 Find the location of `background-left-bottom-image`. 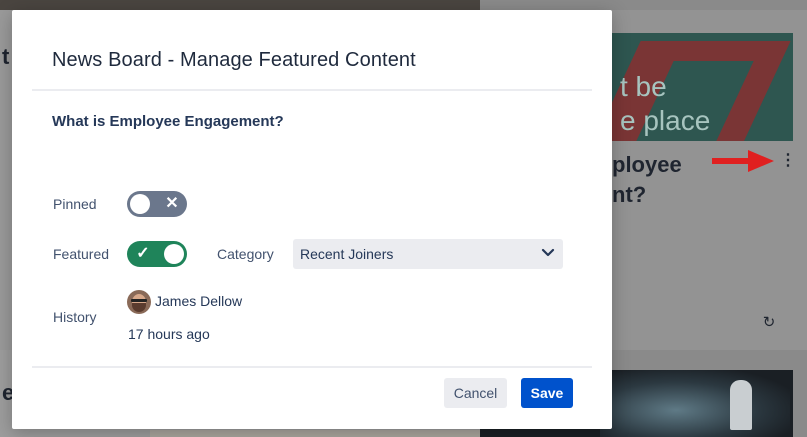

background-left-bottom-image is located at coordinates (315, 433).